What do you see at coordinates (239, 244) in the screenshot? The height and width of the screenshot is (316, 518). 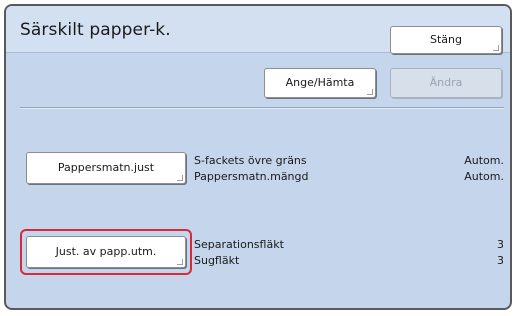 I see `setting-label: Separationsfläkt` at bounding box center [239, 244].